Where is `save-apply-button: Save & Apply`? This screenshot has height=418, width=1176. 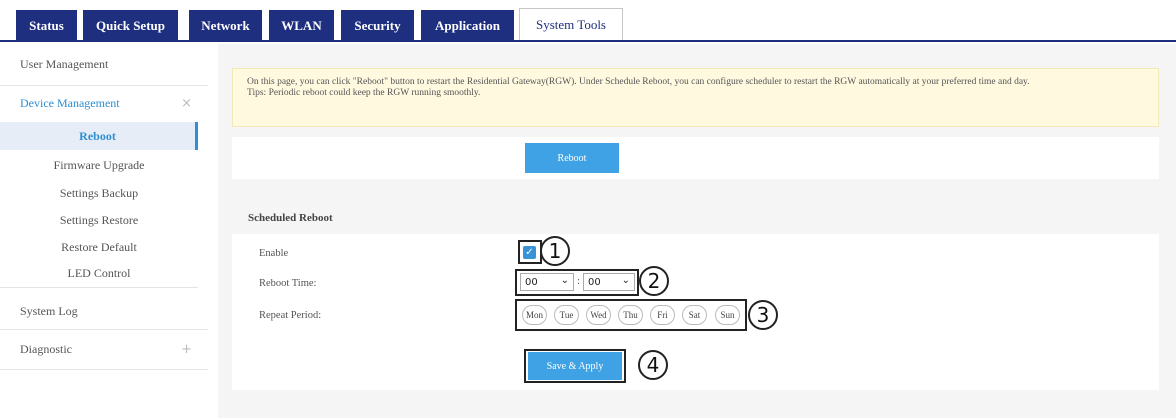 save-apply-button: Save & Apply is located at coordinates (575, 366).